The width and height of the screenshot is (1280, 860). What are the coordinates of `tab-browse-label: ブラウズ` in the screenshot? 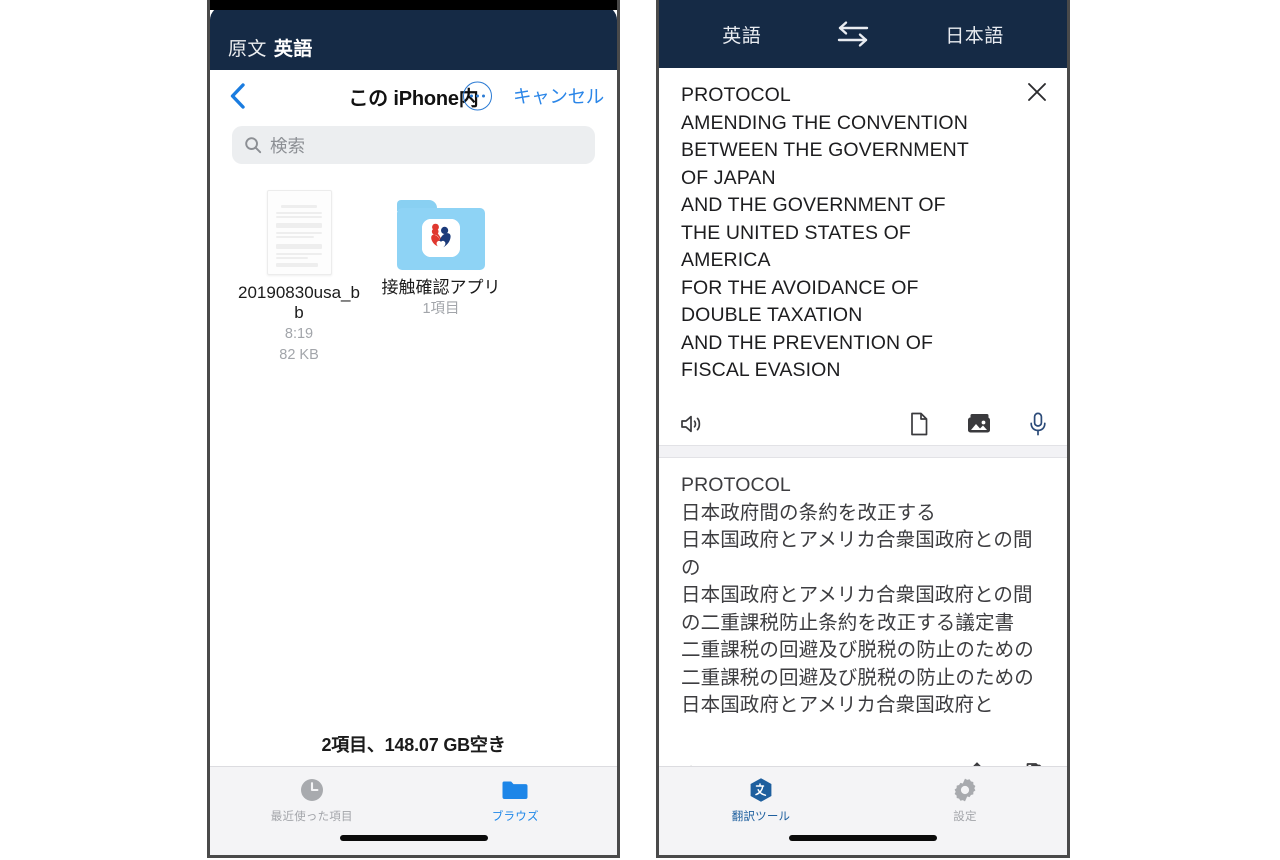 It's located at (515, 817).